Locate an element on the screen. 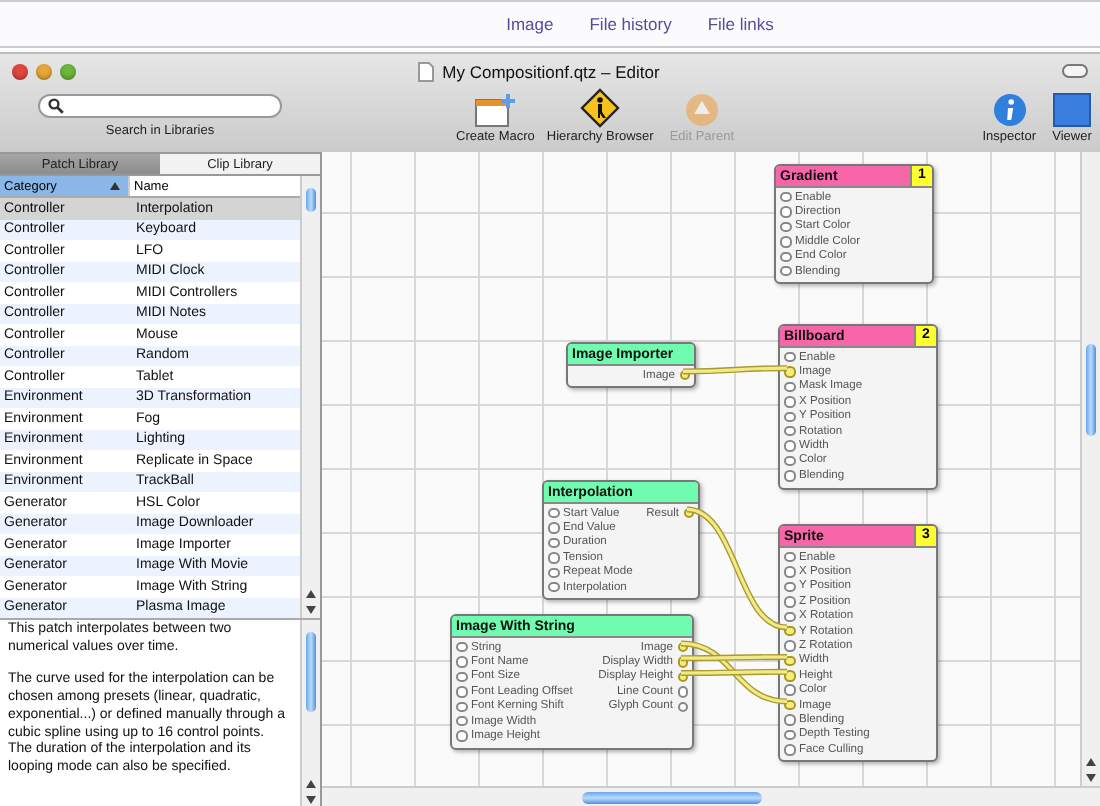  close-button is located at coordinates (20, 71).